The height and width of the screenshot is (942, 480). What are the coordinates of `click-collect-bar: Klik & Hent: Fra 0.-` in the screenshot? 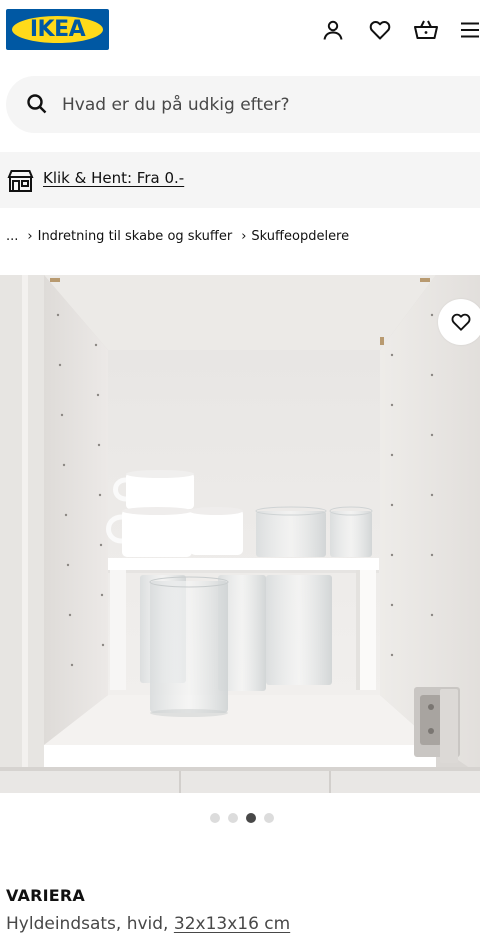 It's located at (240, 180).